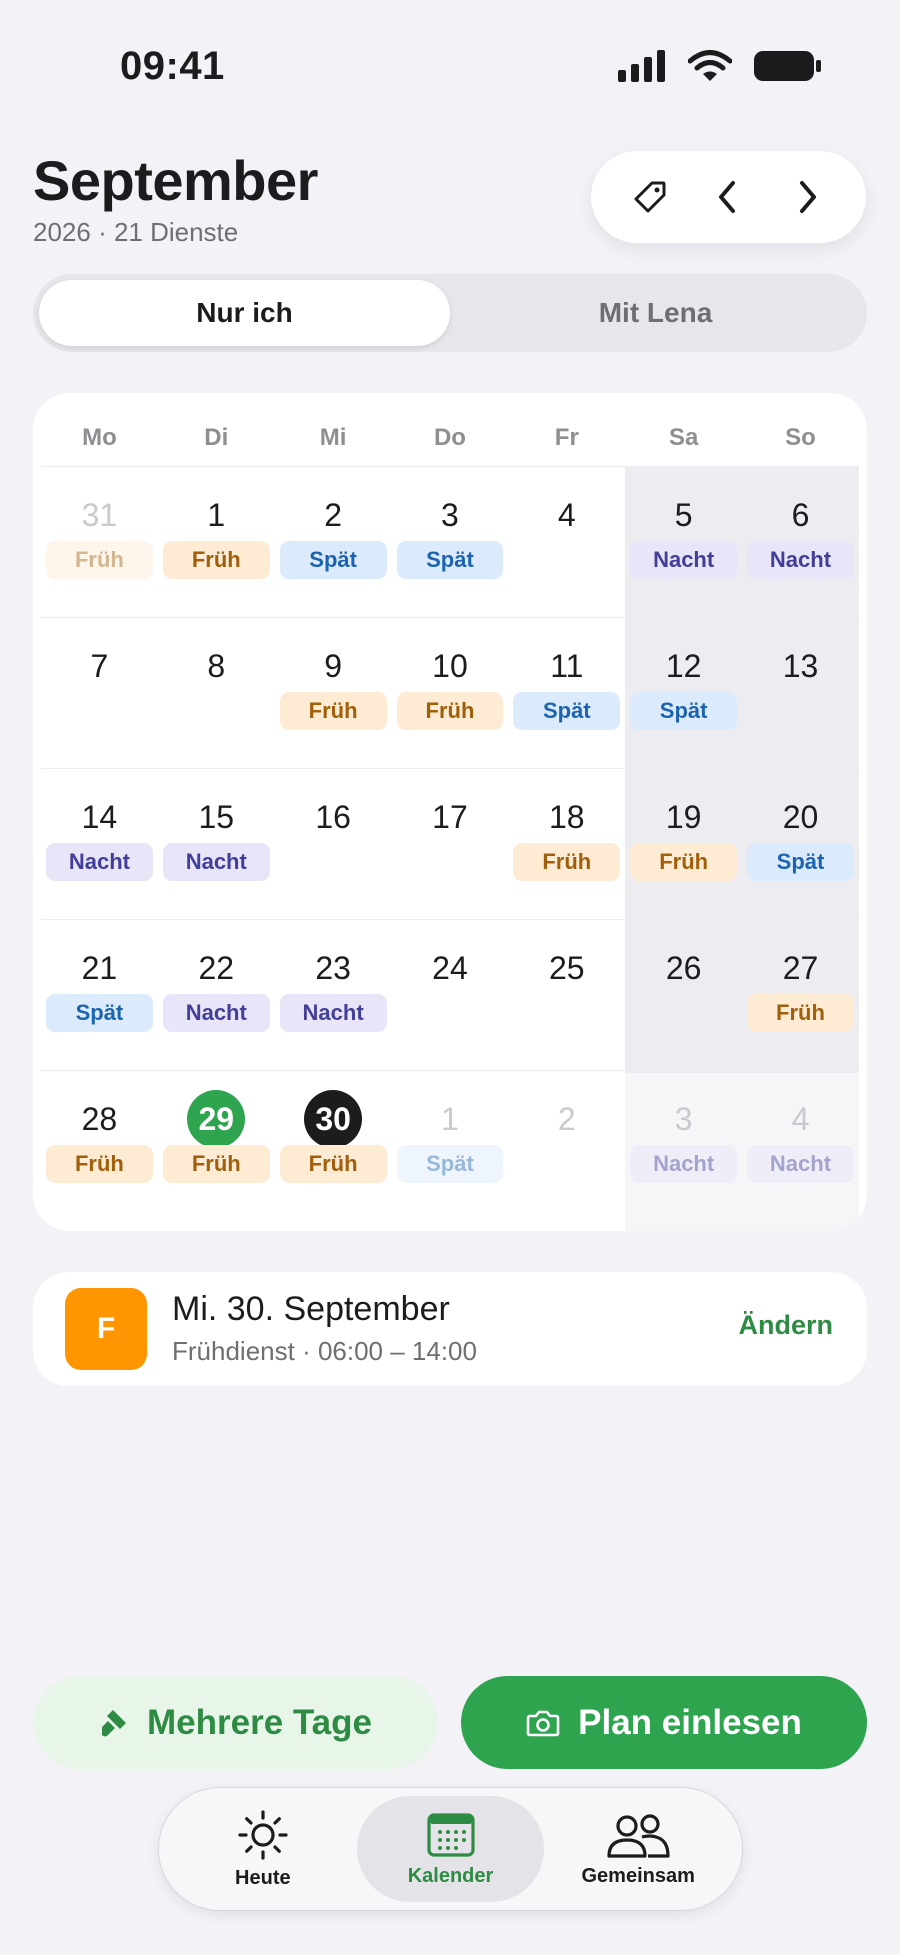  I want to click on calendar-day-cell: 20 Spät, so click(800, 844).